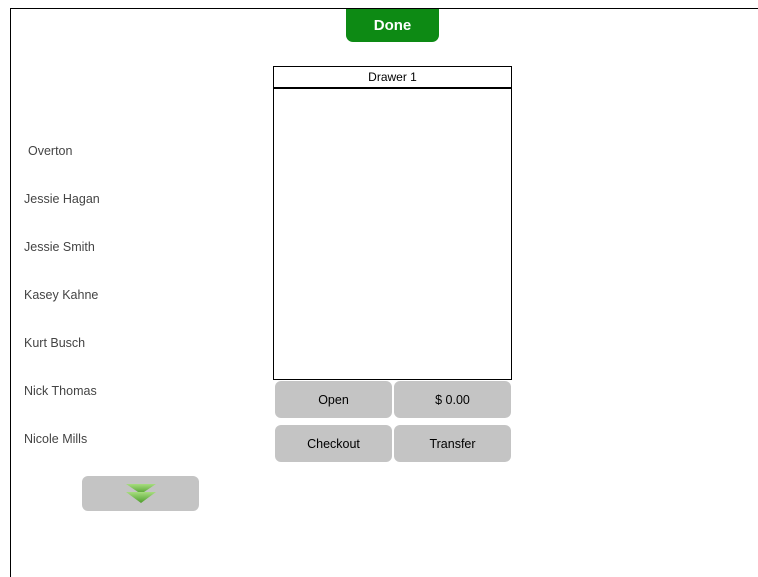 The image size is (758, 577). What do you see at coordinates (124, 439) in the screenshot?
I see `employee-item-nicole-mills: Nicole Mills` at bounding box center [124, 439].